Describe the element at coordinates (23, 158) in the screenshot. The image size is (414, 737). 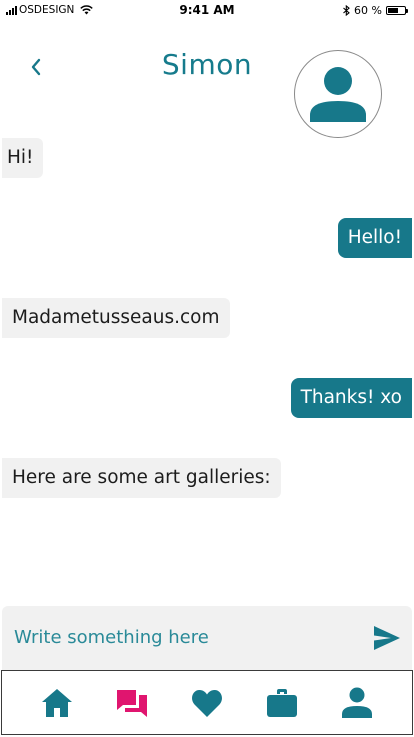
I see `message-incoming: Hi!` at that location.